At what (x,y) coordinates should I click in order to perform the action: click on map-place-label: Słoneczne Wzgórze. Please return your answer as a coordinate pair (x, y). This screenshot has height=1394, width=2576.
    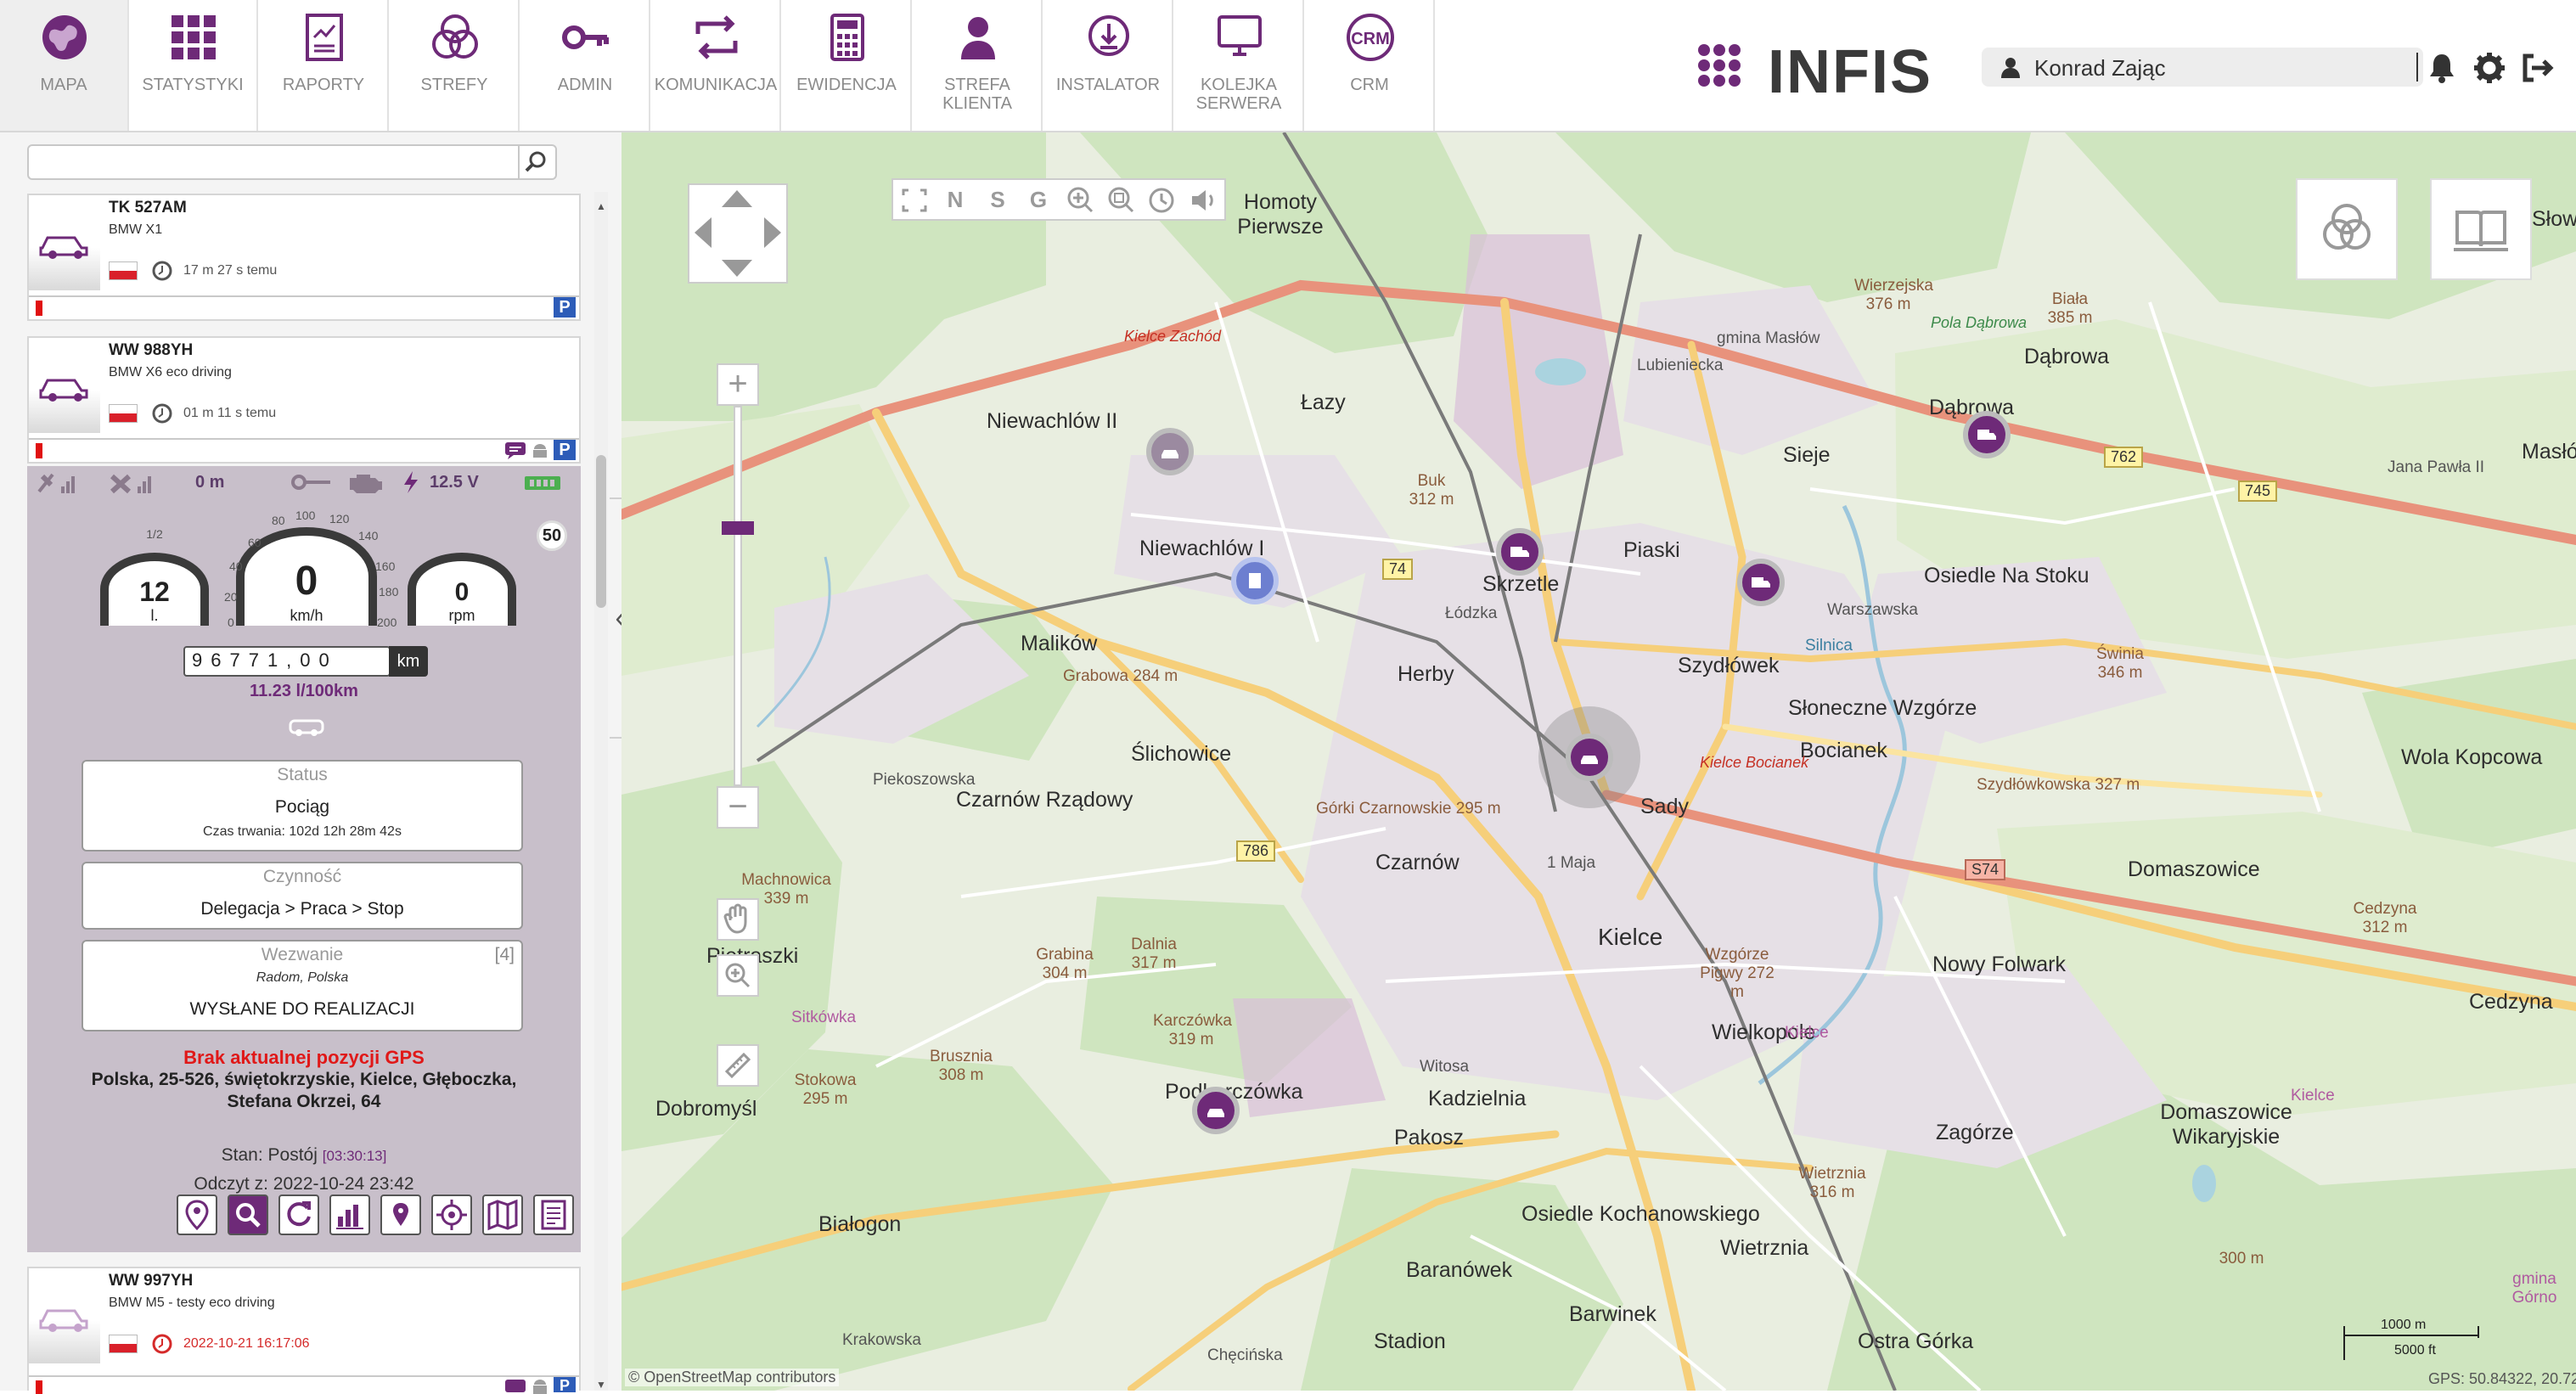
    Looking at the image, I should click on (1882, 708).